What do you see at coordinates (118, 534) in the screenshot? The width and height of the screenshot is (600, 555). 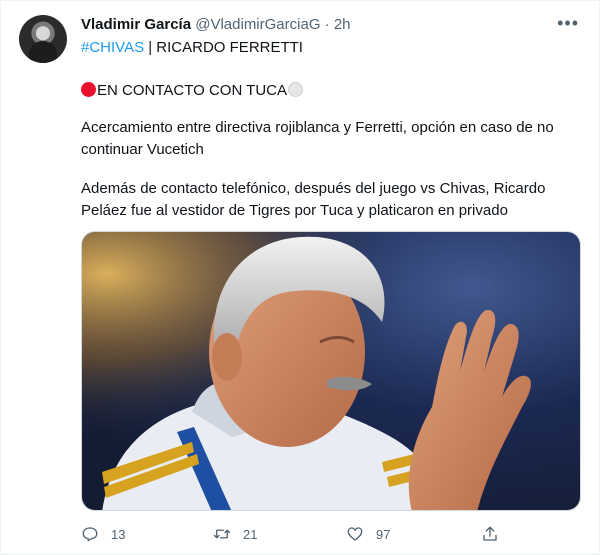 I see `reply-count: 13` at bounding box center [118, 534].